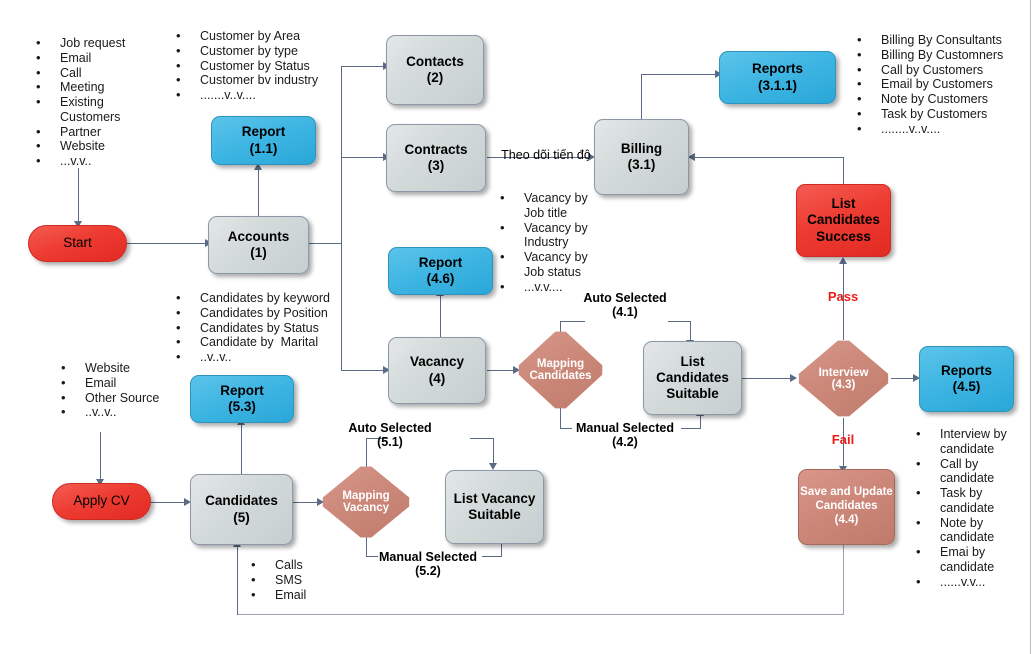  What do you see at coordinates (501, 549) in the screenshot?
I see `edge-52-up` at bounding box center [501, 549].